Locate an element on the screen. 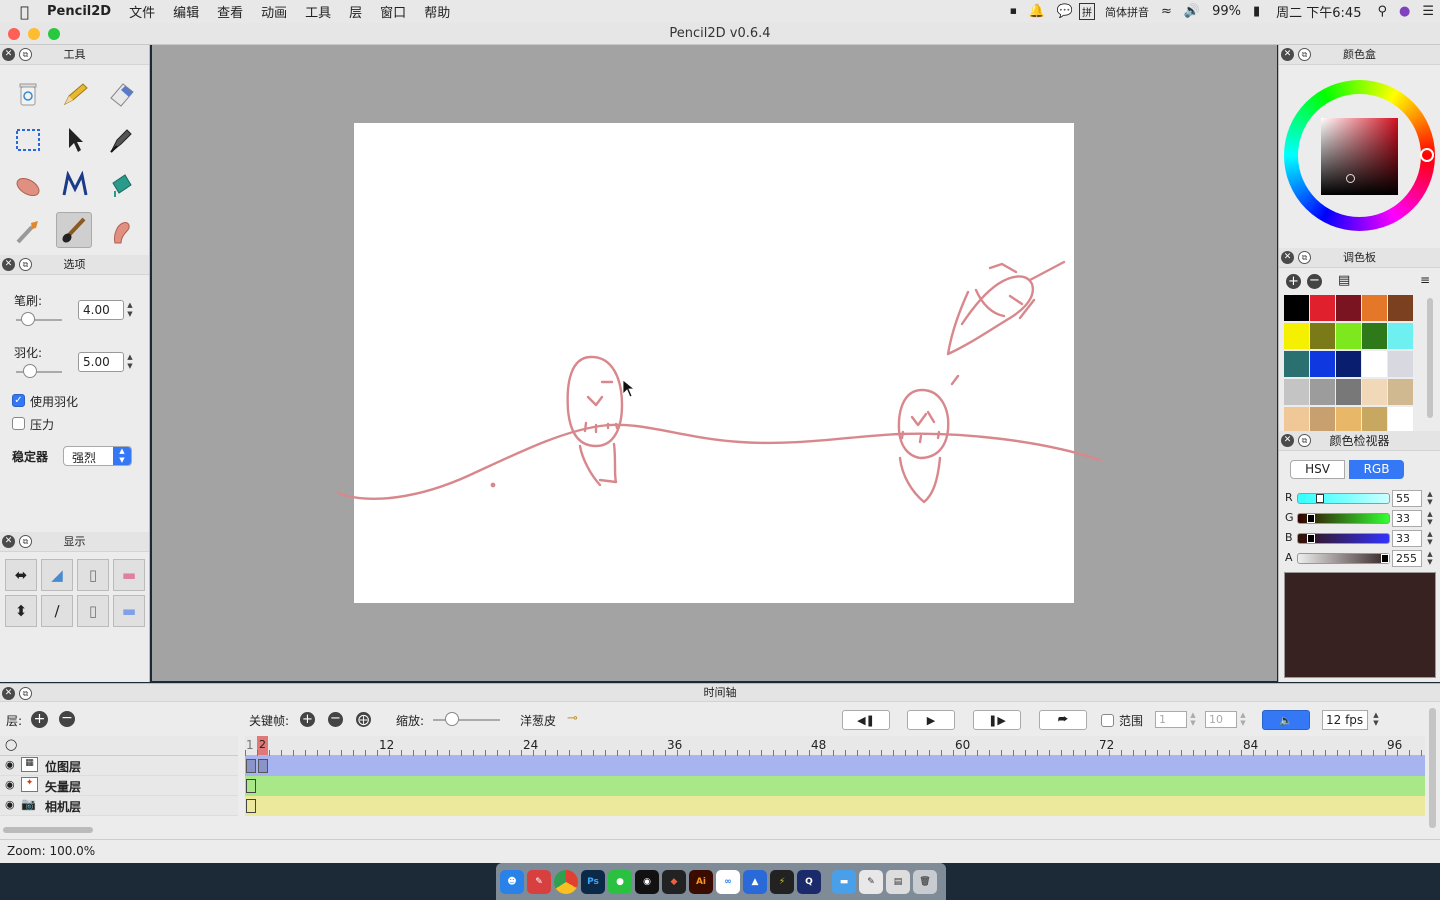 The width and height of the screenshot is (1440, 900). preview-icon: ✎ is located at coordinates (871, 881).